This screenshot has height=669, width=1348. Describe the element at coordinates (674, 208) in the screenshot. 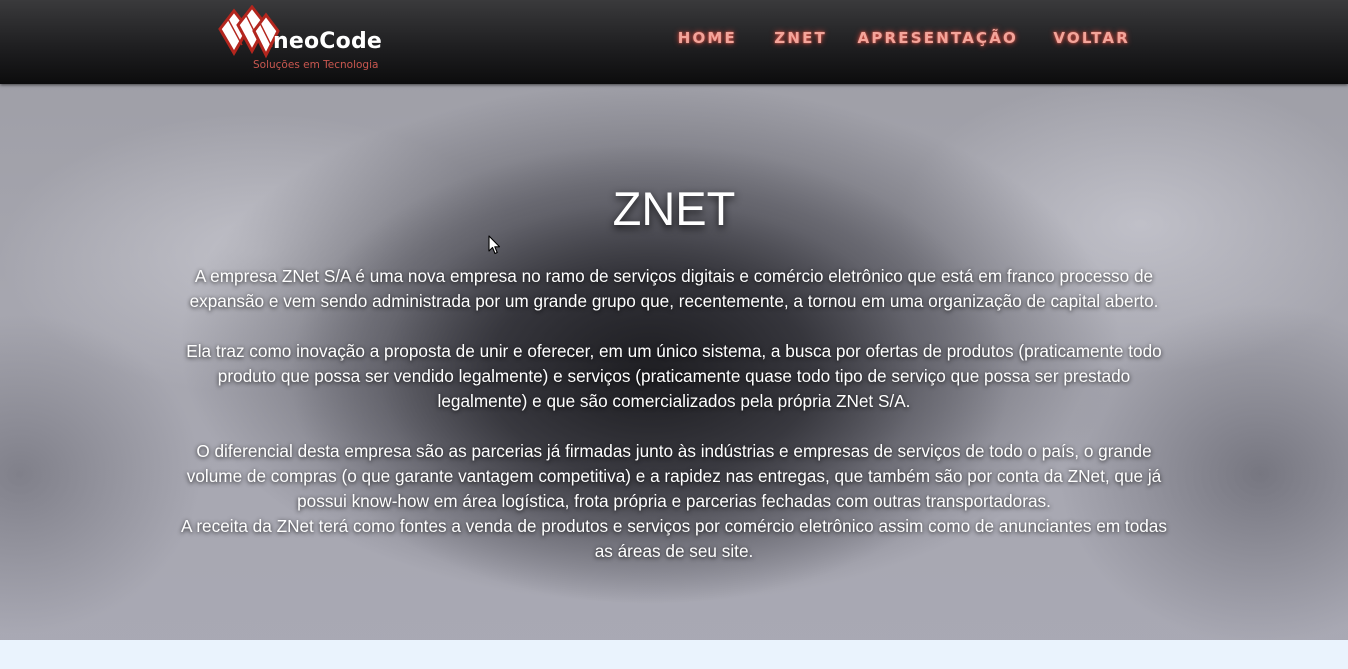

I see `page-title: ZNET` at that location.